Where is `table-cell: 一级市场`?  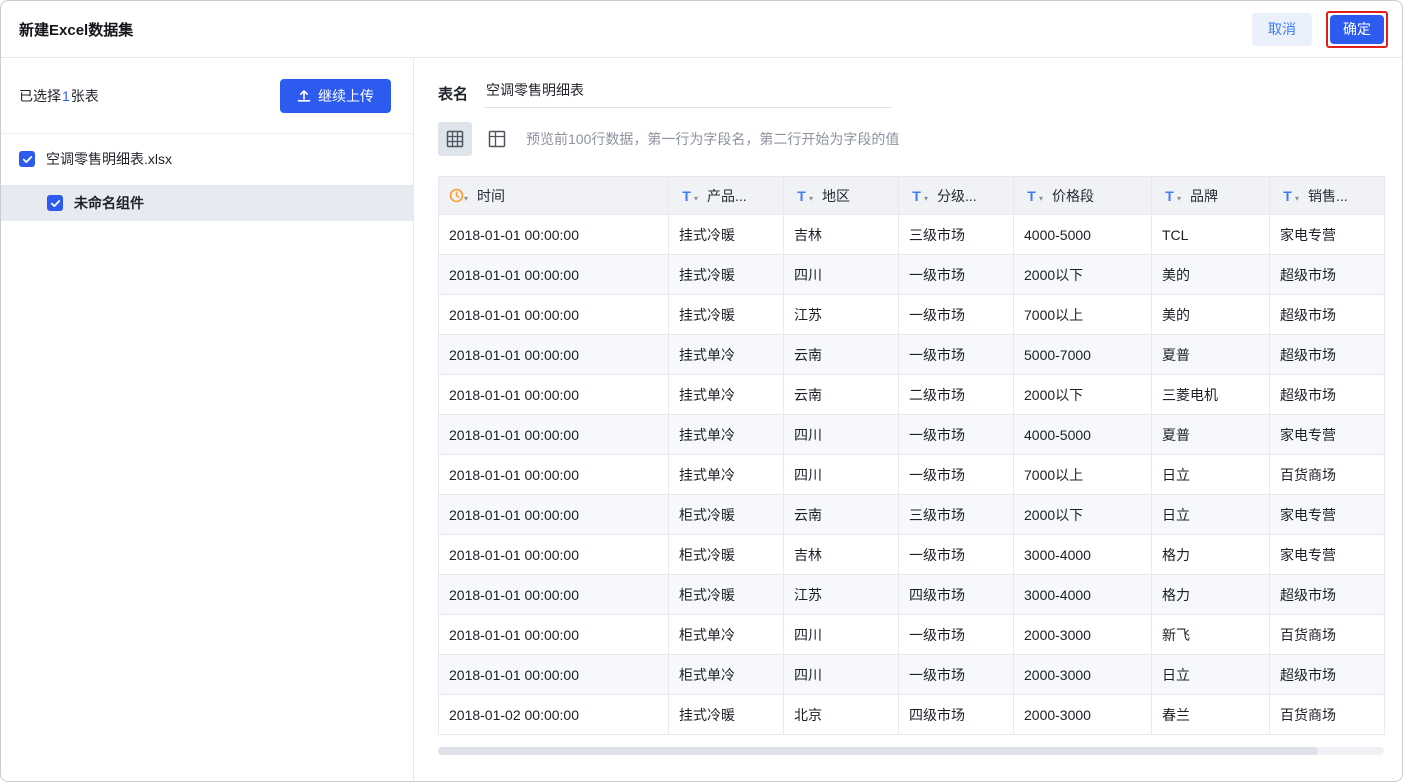 table-cell: 一级市场 is located at coordinates (956, 554).